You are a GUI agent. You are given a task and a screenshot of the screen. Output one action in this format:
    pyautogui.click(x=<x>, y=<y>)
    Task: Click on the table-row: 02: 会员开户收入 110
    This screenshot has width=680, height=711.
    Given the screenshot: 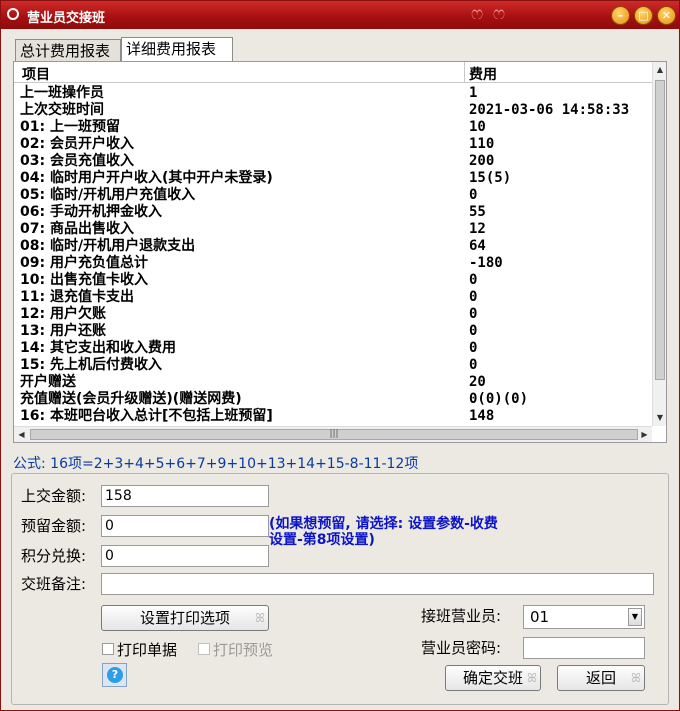 What is the action you would take?
    pyautogui.click(x=333, y=144)
    